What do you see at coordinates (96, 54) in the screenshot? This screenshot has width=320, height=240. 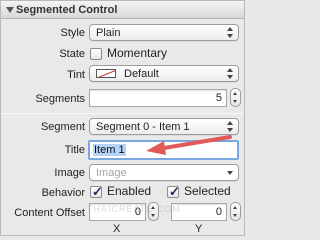 I see `momentary-checkbox` at bounding box center [96, 54].